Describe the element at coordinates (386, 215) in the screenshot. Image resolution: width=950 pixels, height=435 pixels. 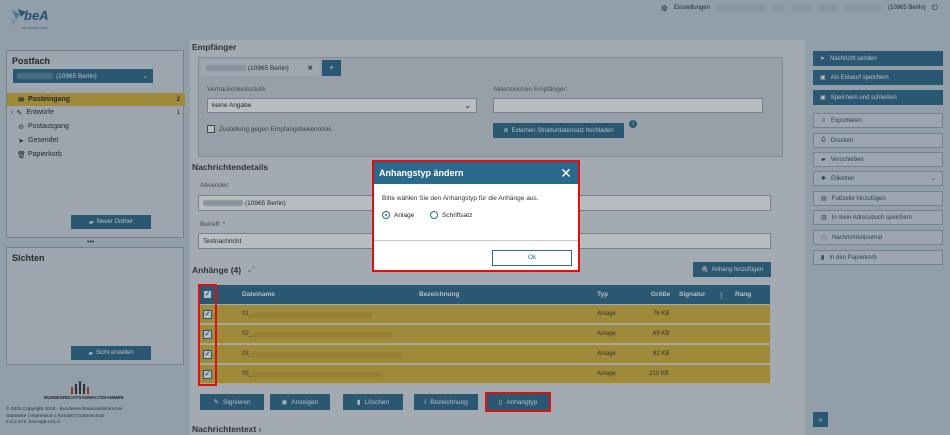
I see `radio-button-selected` at that location.